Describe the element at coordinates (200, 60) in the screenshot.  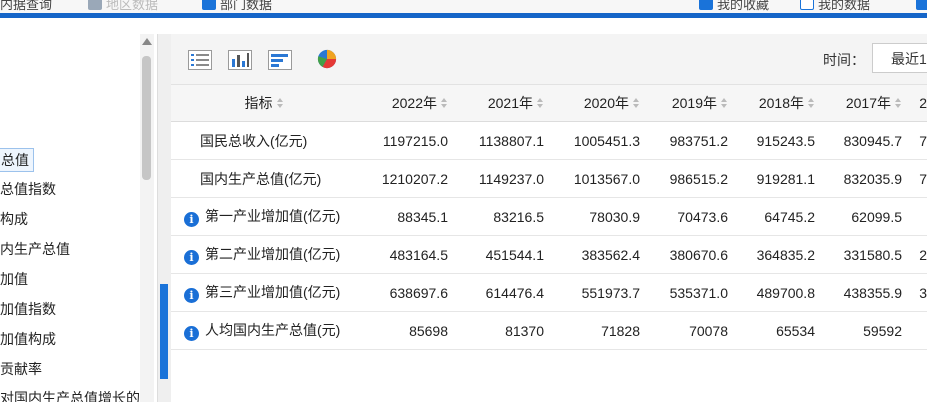
I see `table-view-icon` at that location.